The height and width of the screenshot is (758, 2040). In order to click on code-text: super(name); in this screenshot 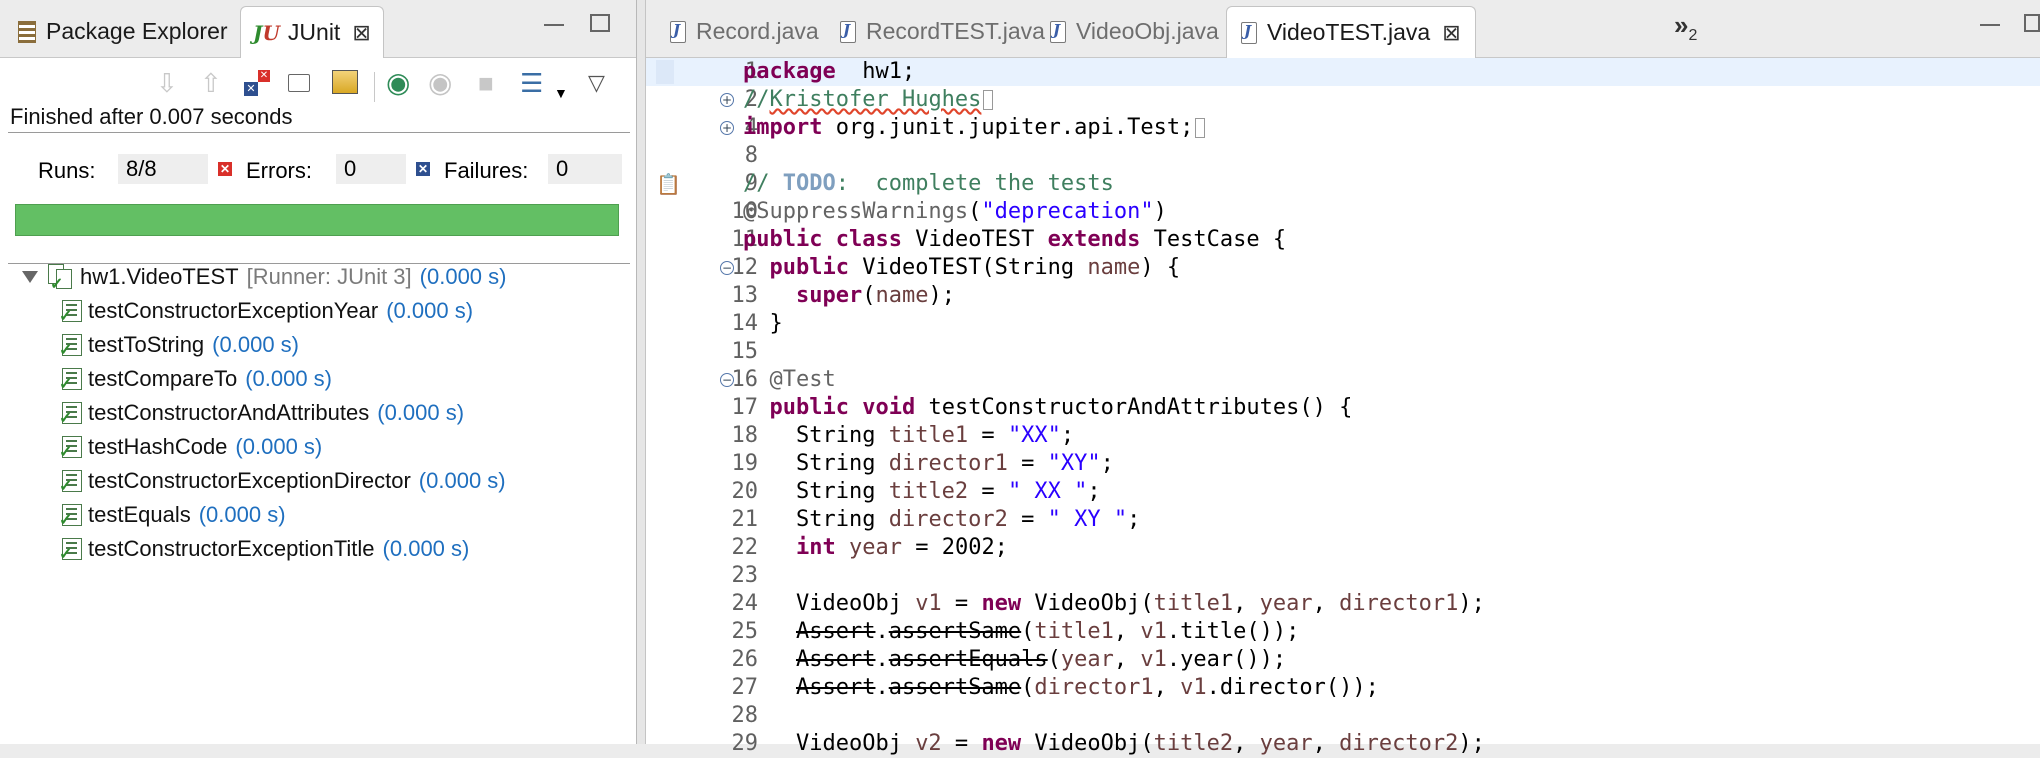, I will do `click(849, 296)`.